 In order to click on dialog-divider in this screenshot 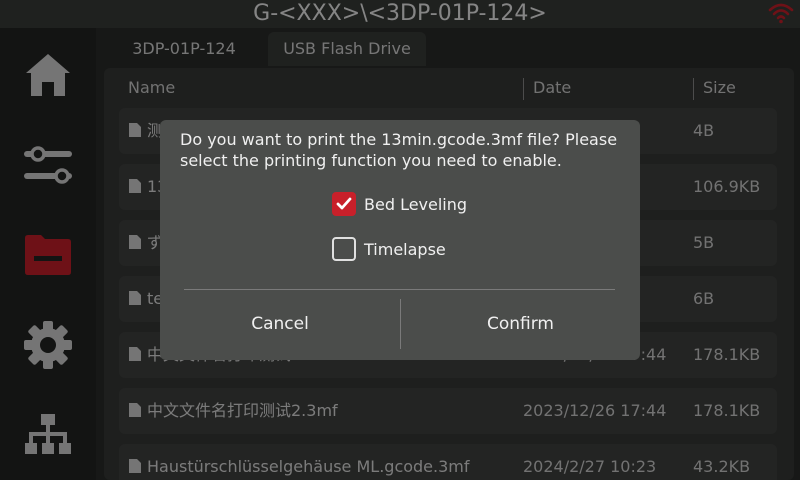, I will do `click(399, 289)`.